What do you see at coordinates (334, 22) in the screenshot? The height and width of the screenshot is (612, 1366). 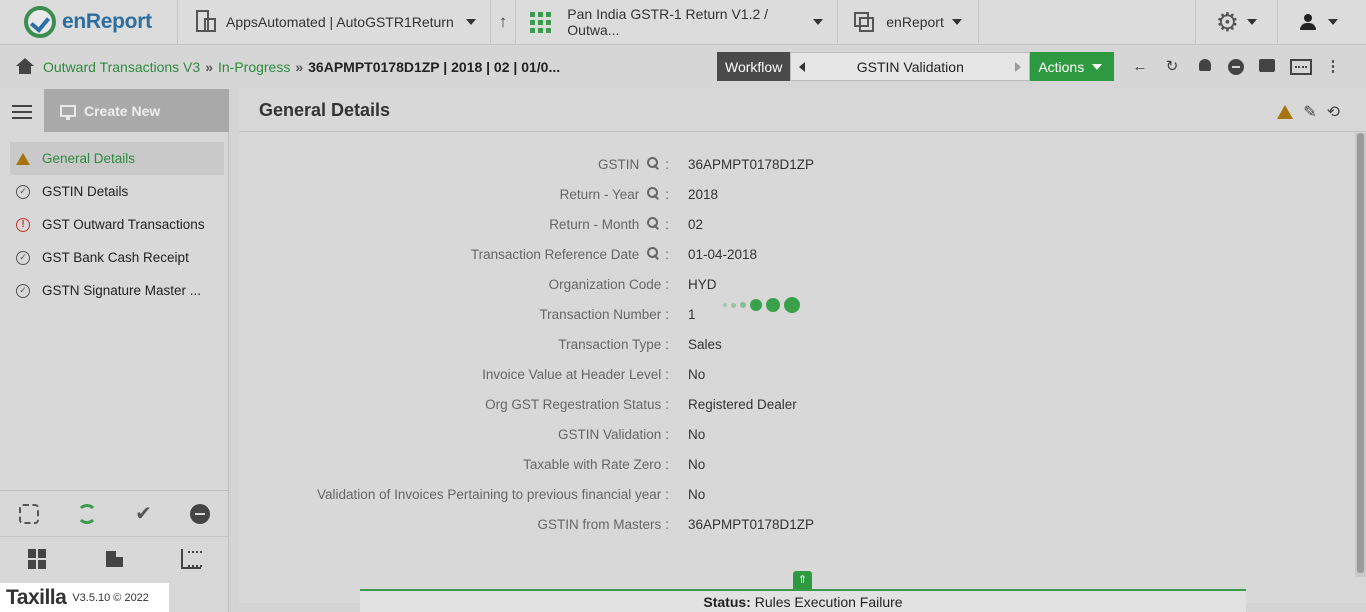 I see `app-selector: AppsAutomated | AutoGSTR1Return` at bounding box center [334, 22].